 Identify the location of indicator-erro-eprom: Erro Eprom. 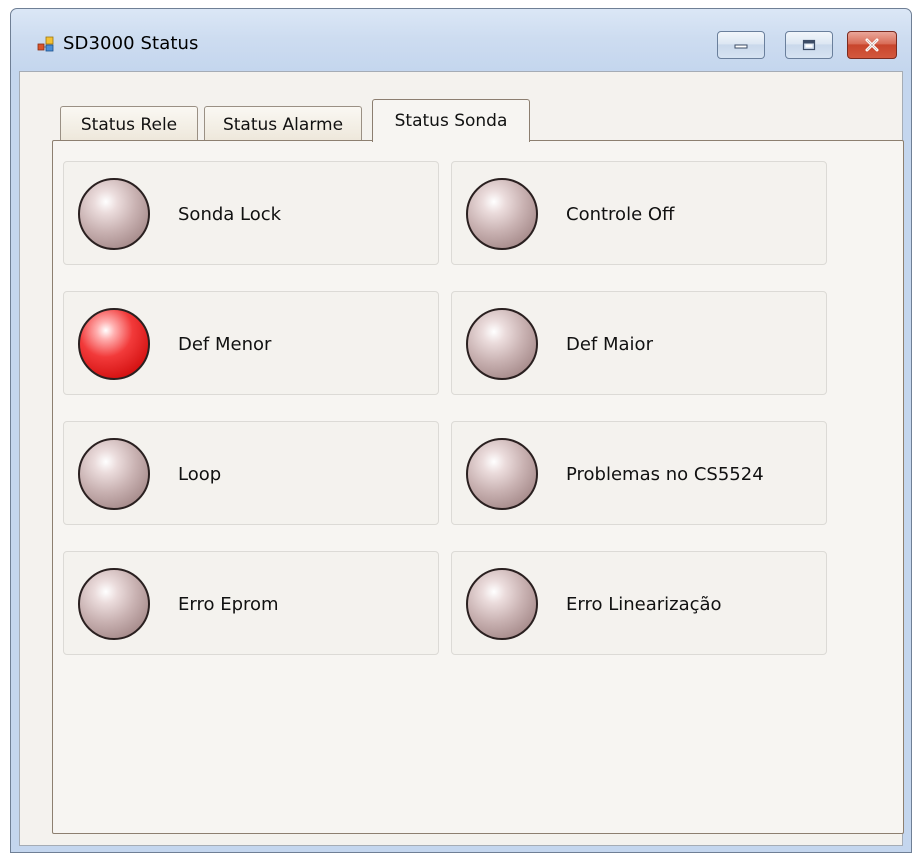
(251, 603).